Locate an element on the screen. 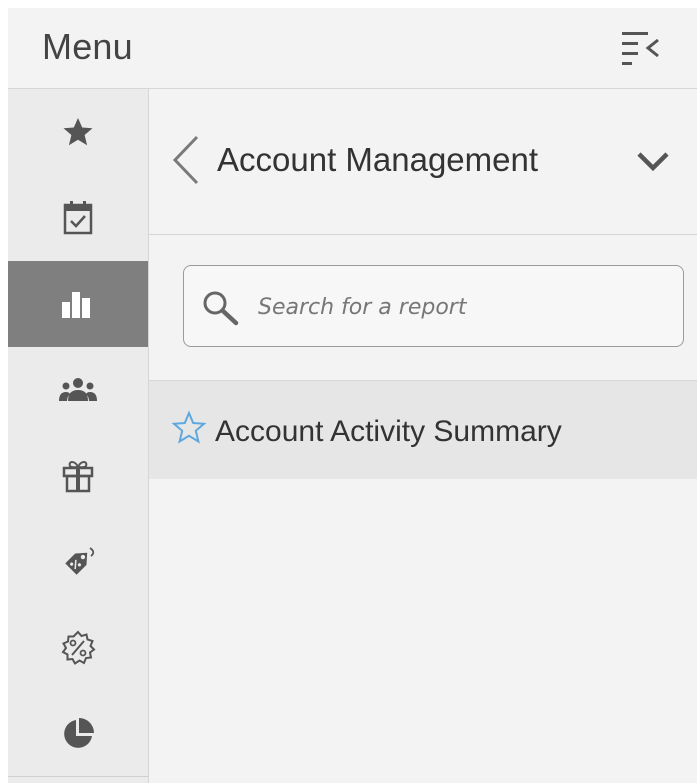  rail-item-reports is located at coordinates (78, 304).